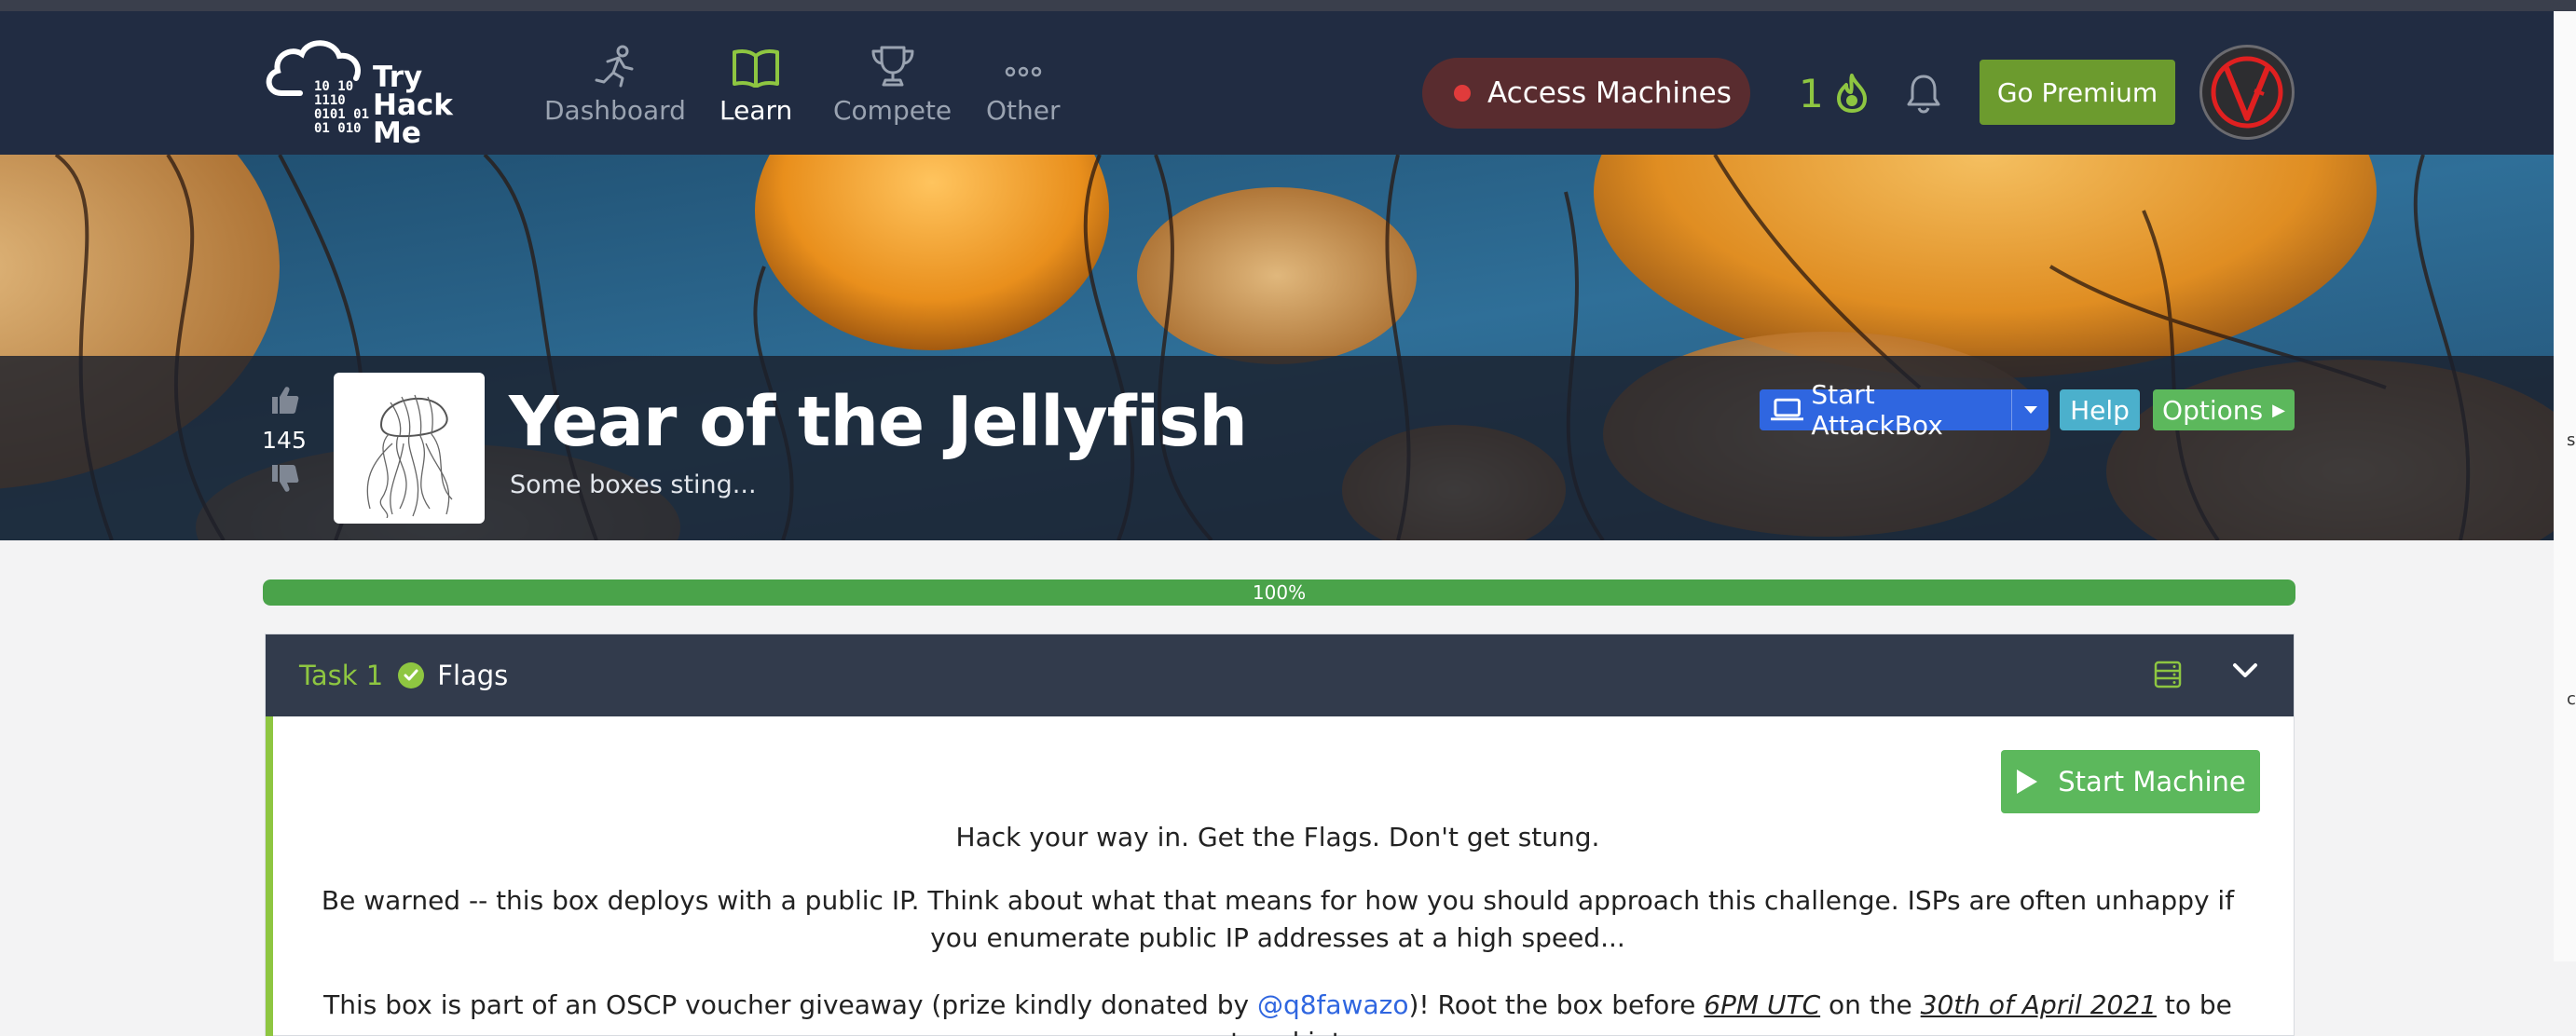 Image resolution: width=2576 pixels, height=1036 pixels. What do you see at coordinates (2152, 782) in the screenshot?
I see `start-machine-label: Start Machine` at bounding box center [2152, 782].